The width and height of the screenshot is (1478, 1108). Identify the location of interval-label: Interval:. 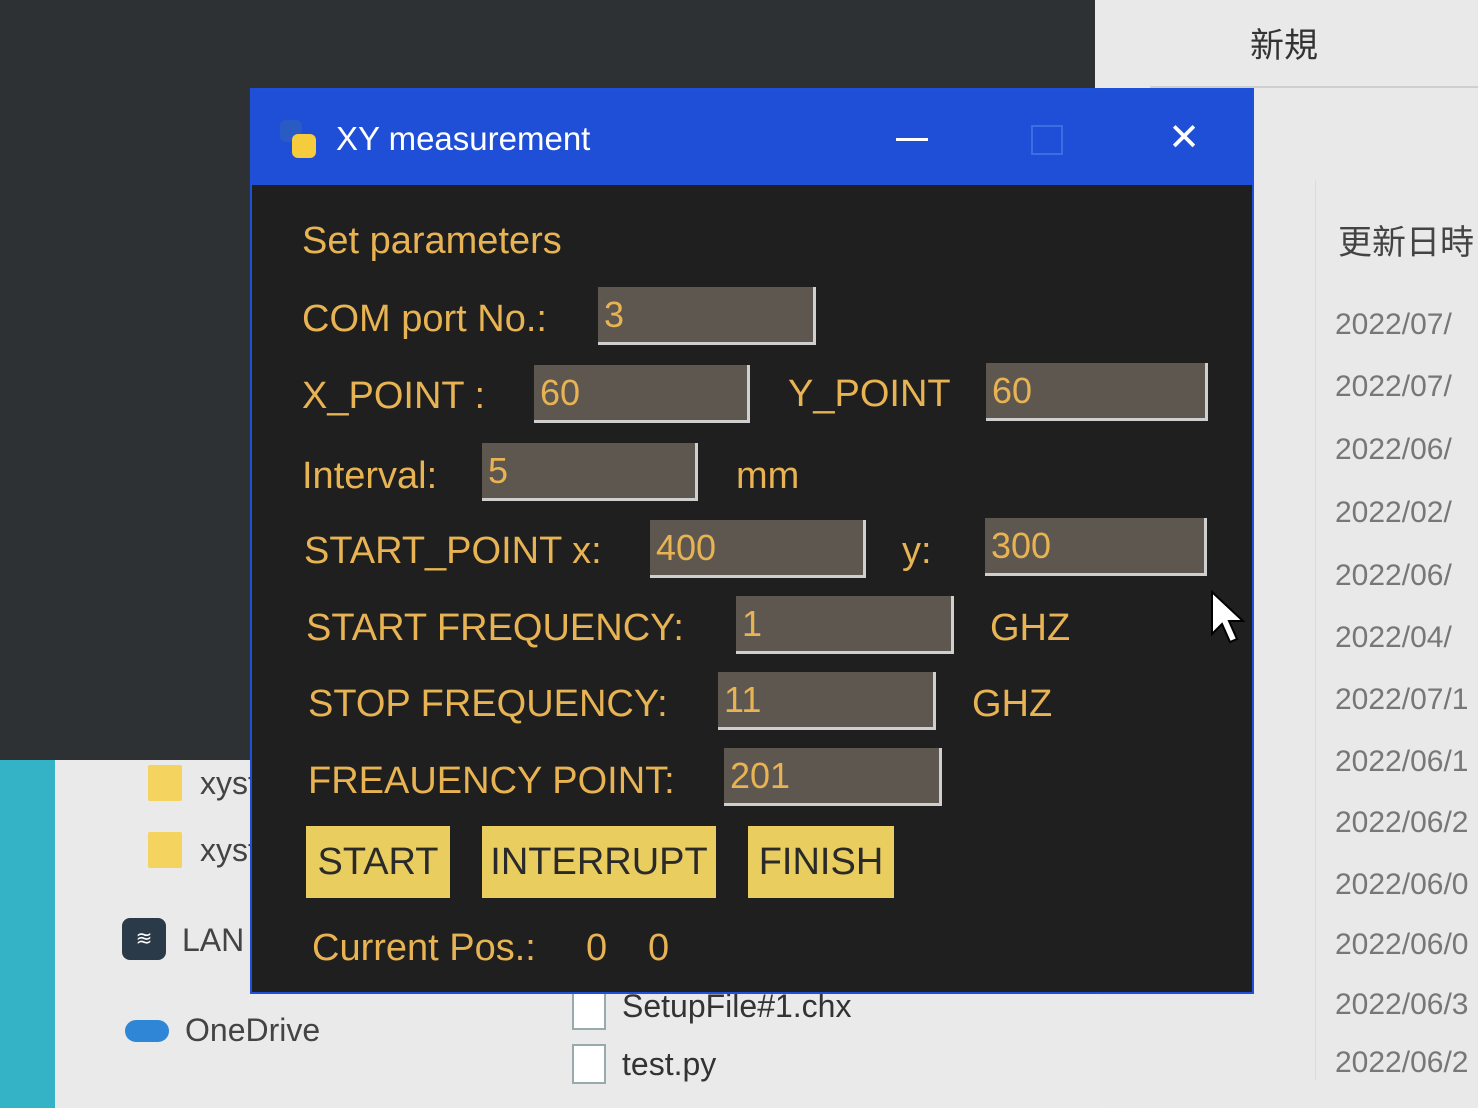
(370, 476).